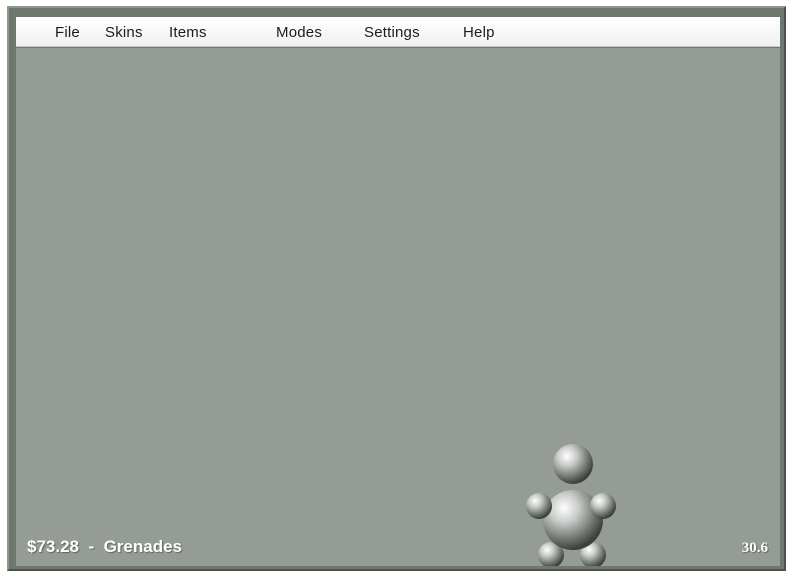 This screenshot has width=790, height=579. I want to click on menu-file: File, so click(67, 32).